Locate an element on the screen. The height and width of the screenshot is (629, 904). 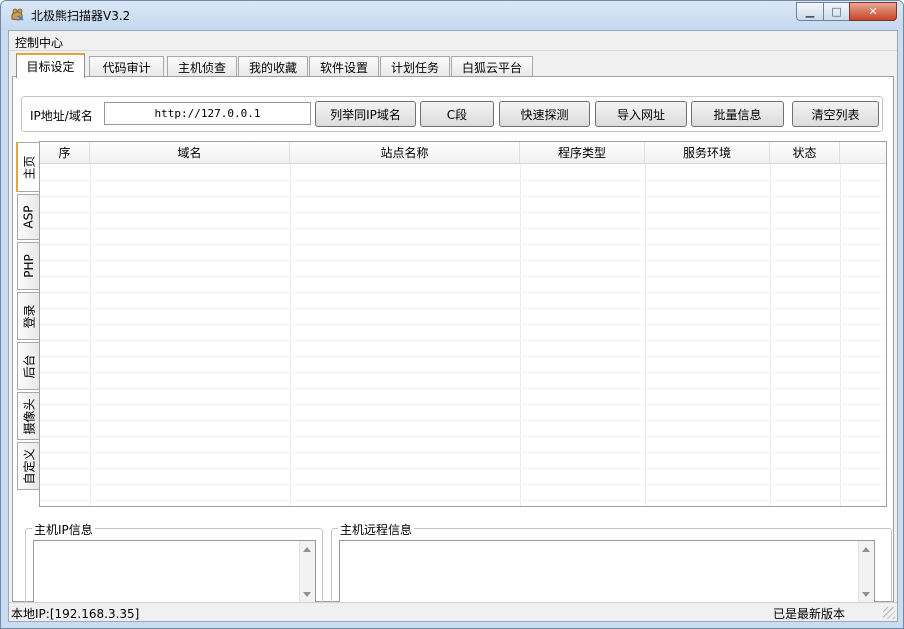
maximize-button: □ is located at coordinates (836, 11).